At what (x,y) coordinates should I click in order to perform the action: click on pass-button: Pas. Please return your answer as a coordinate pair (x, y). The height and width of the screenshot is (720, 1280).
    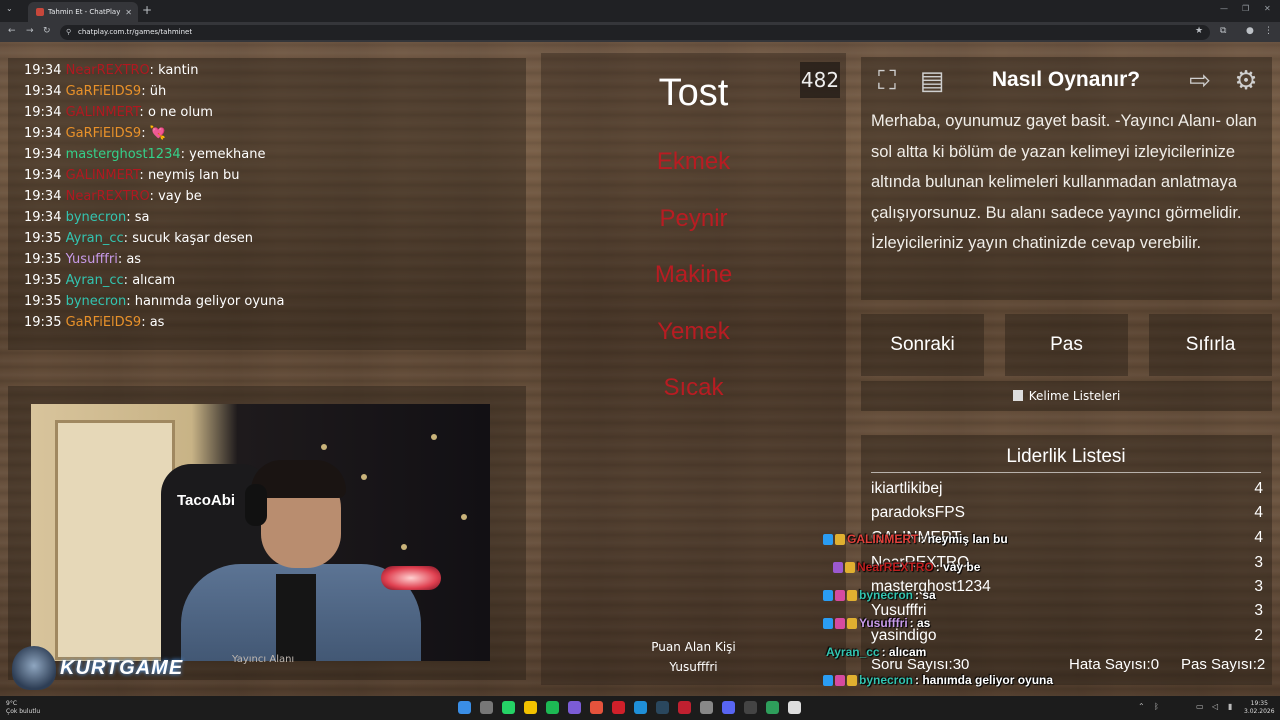
    Looking at the image, I should click on (1066, 345).